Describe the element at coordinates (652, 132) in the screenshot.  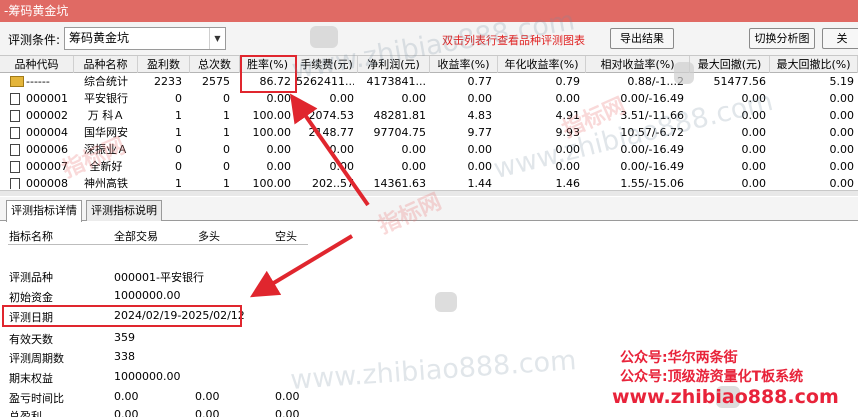
I see `cell-relative: 10.57/-6.72` at that location.